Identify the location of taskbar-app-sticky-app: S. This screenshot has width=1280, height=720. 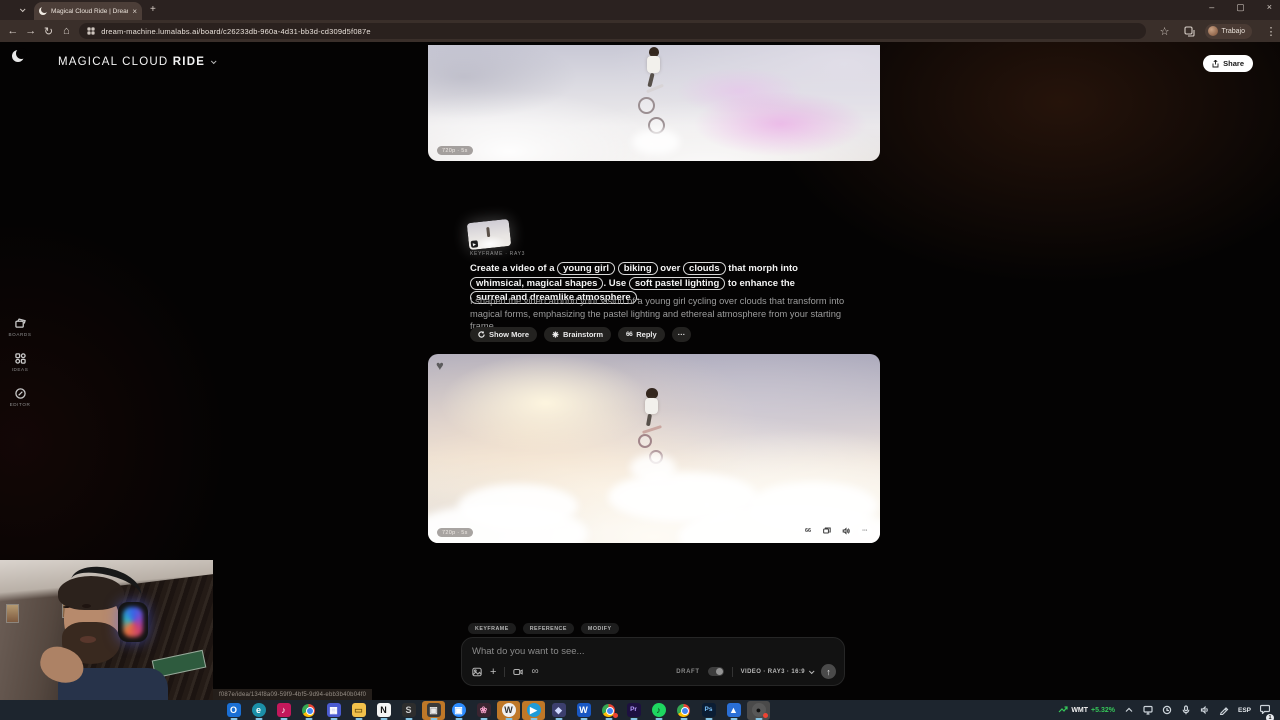
(408, 710).